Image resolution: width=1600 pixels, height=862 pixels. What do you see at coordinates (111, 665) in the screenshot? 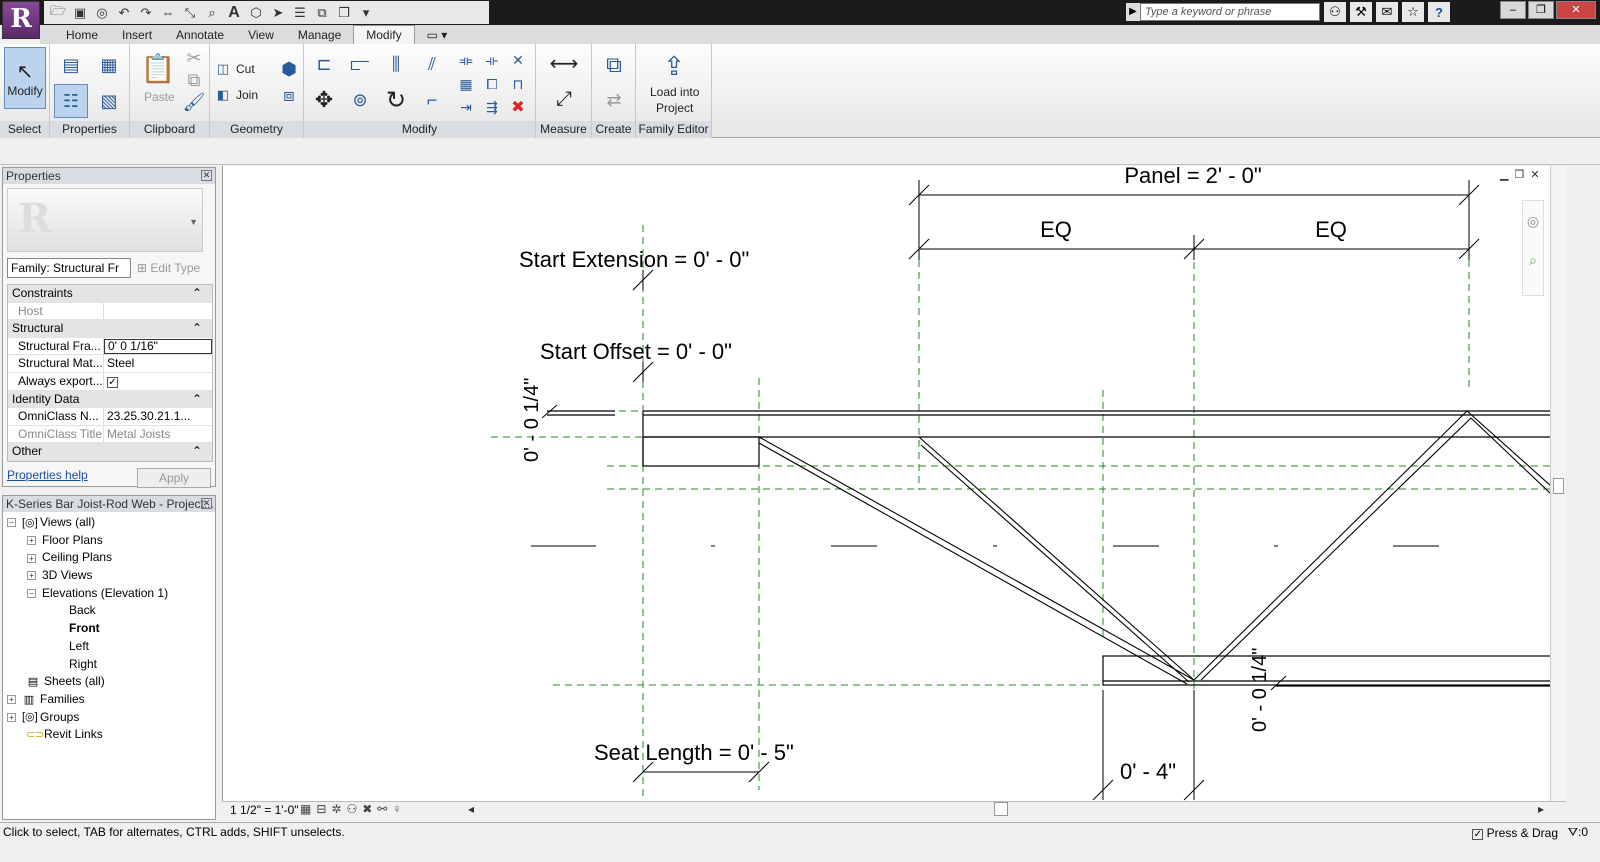
I see `tree-item-right: Right` at bounding box center [111, 665].